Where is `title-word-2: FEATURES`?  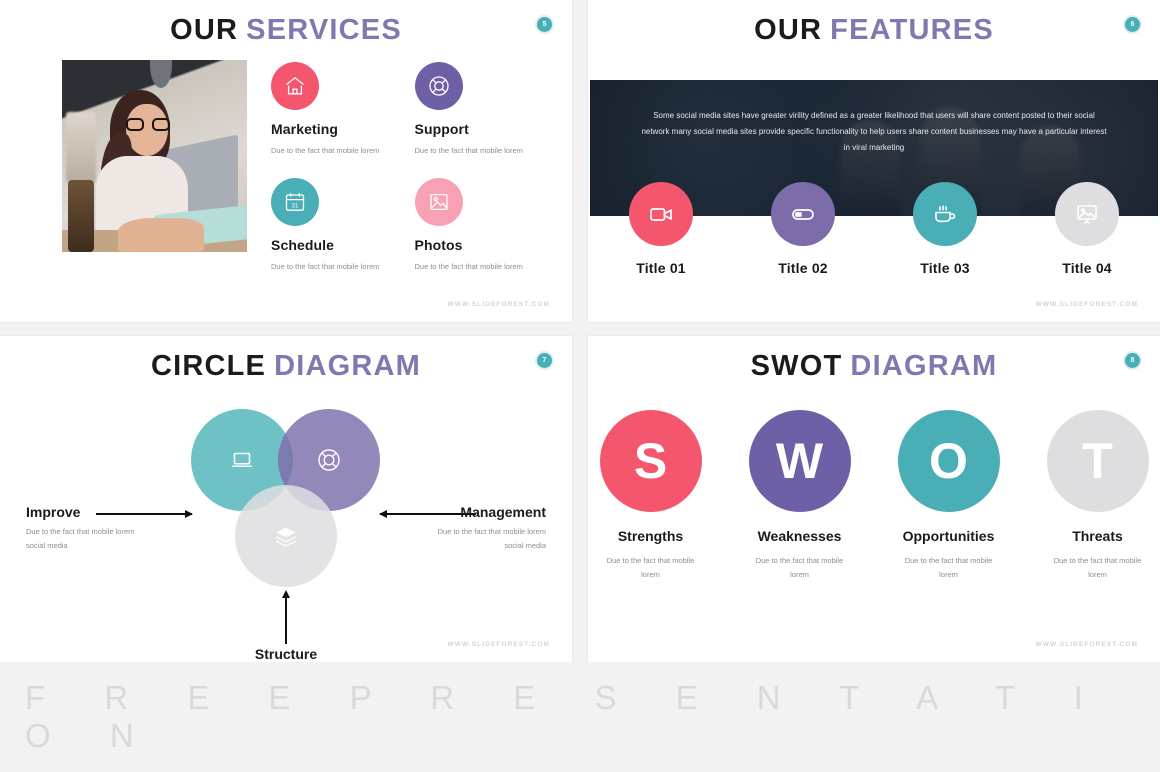
title-word-2: FEATURES is located at coordinates (912, 30).